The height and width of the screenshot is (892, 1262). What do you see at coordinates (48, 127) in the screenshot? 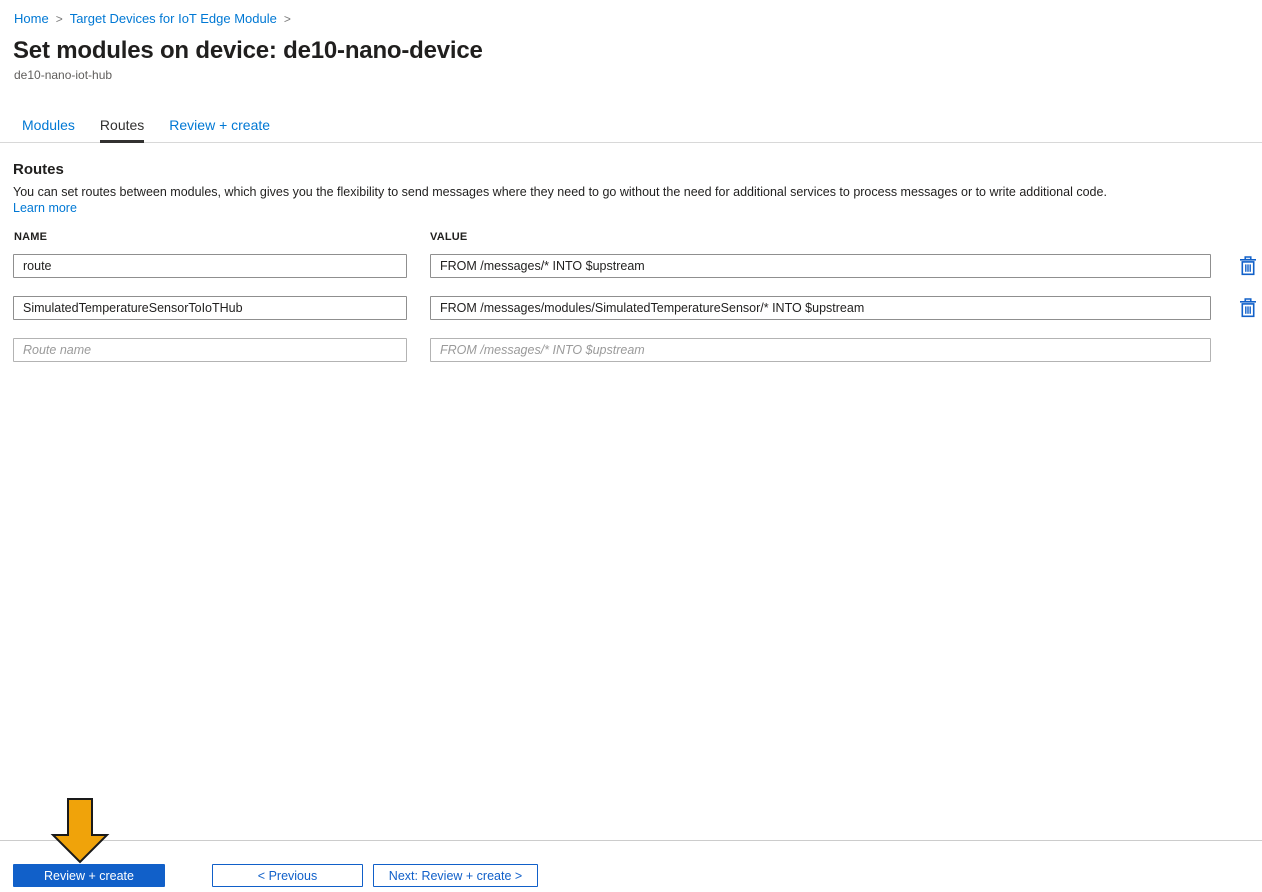
I see `tab-modules: Modules` at bounding box center [48, 127].